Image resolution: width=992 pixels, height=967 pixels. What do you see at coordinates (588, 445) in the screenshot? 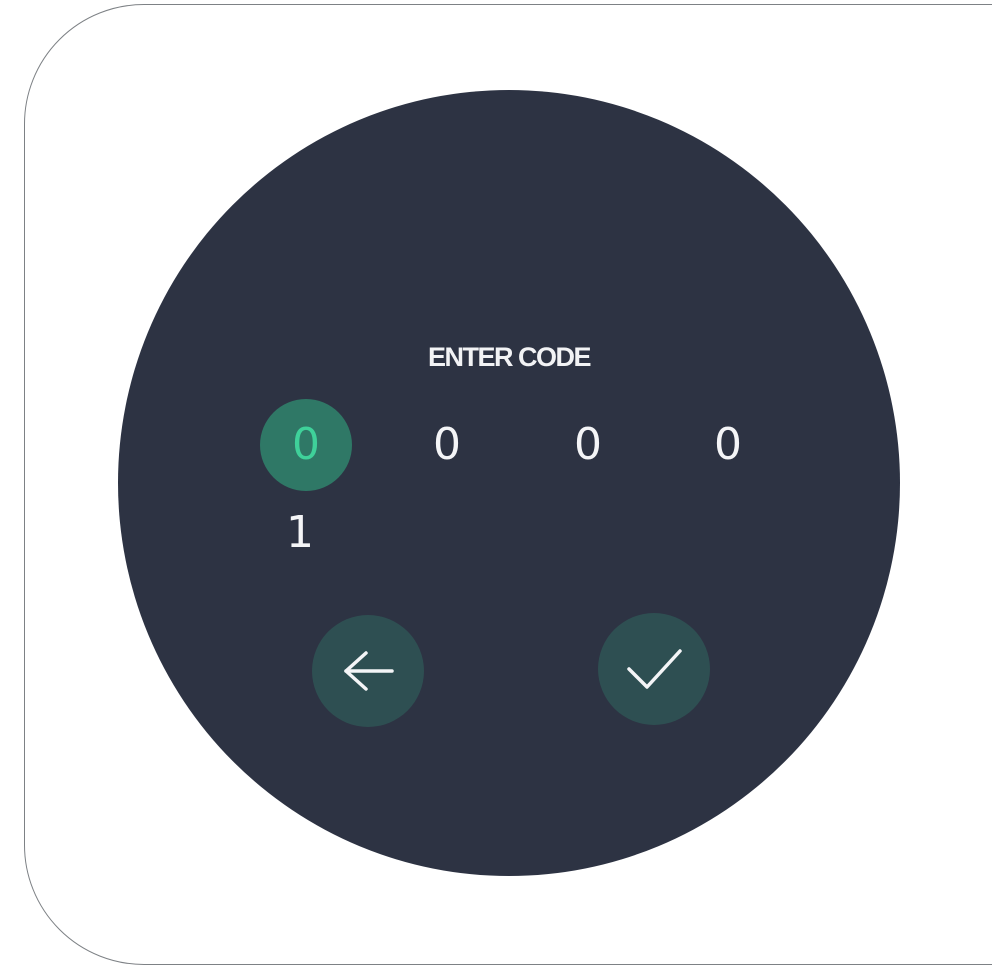
I see `code-digit-3: 0` at bounding box center [588, 445].